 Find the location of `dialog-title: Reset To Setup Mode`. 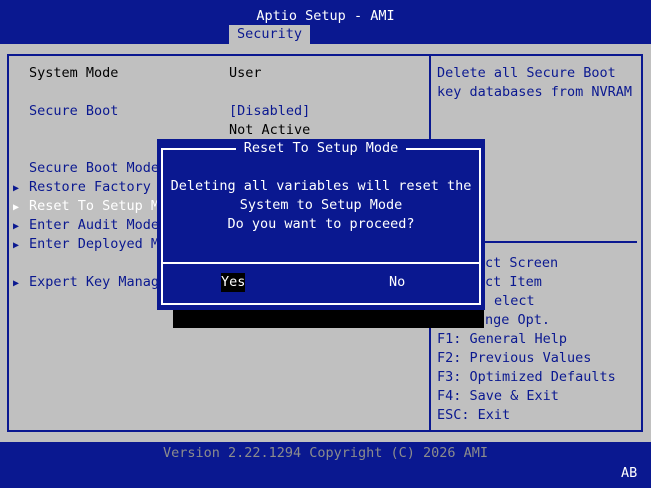

dialog-title: Reset To Setup Mode is located at coordinates (321, 148).